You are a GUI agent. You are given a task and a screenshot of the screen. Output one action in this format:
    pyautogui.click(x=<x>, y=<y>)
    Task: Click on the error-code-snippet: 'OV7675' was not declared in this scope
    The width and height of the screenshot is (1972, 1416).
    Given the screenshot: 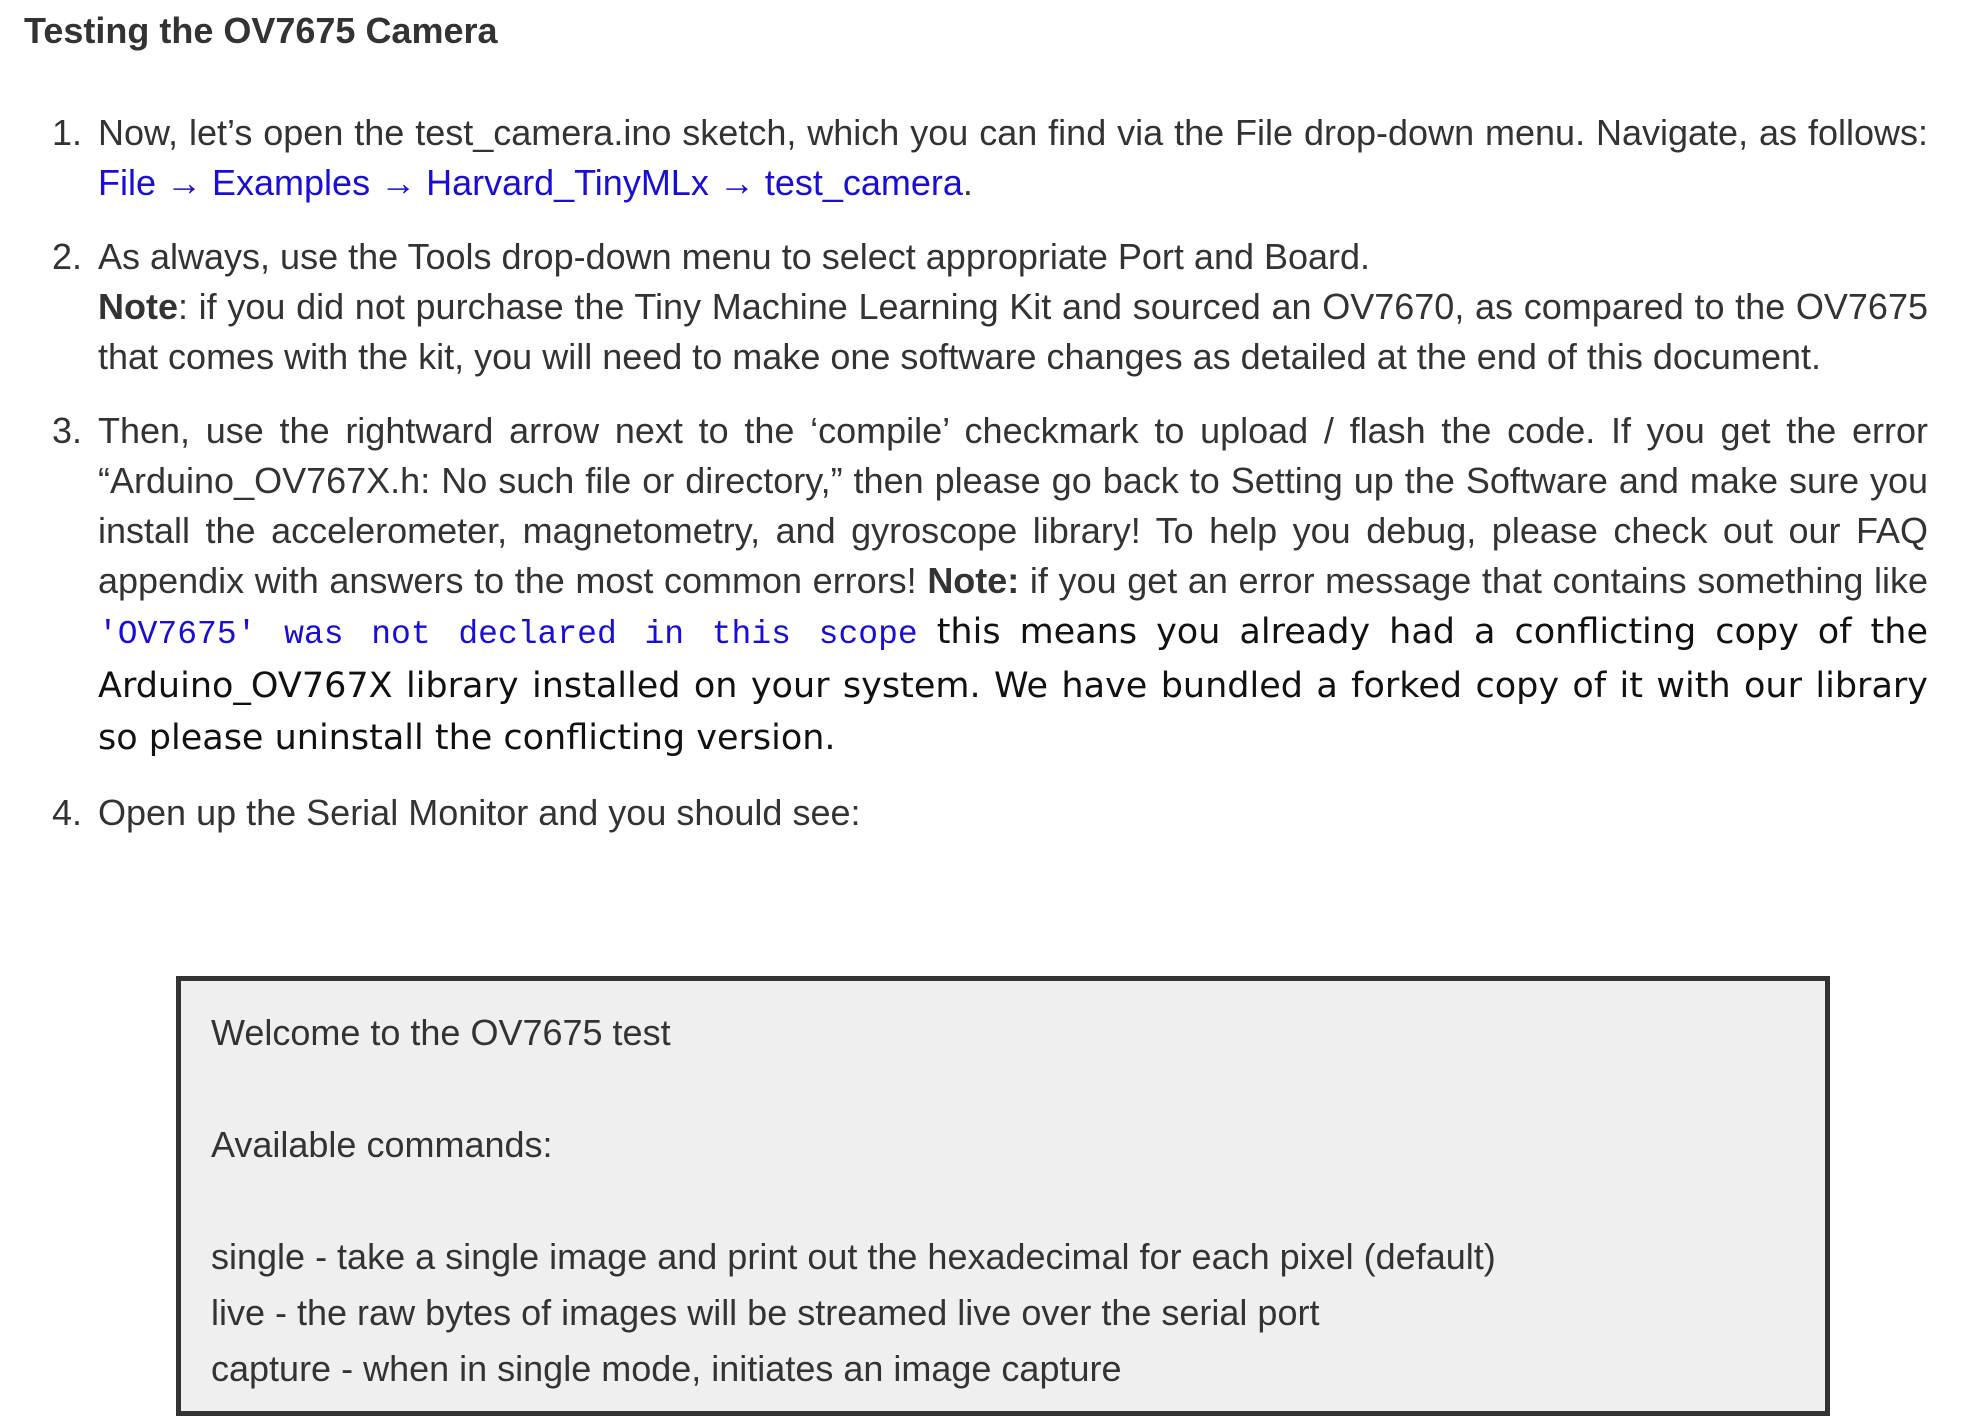 What is the action you would take?
    pyautogui.click(x=508, y=634)
    